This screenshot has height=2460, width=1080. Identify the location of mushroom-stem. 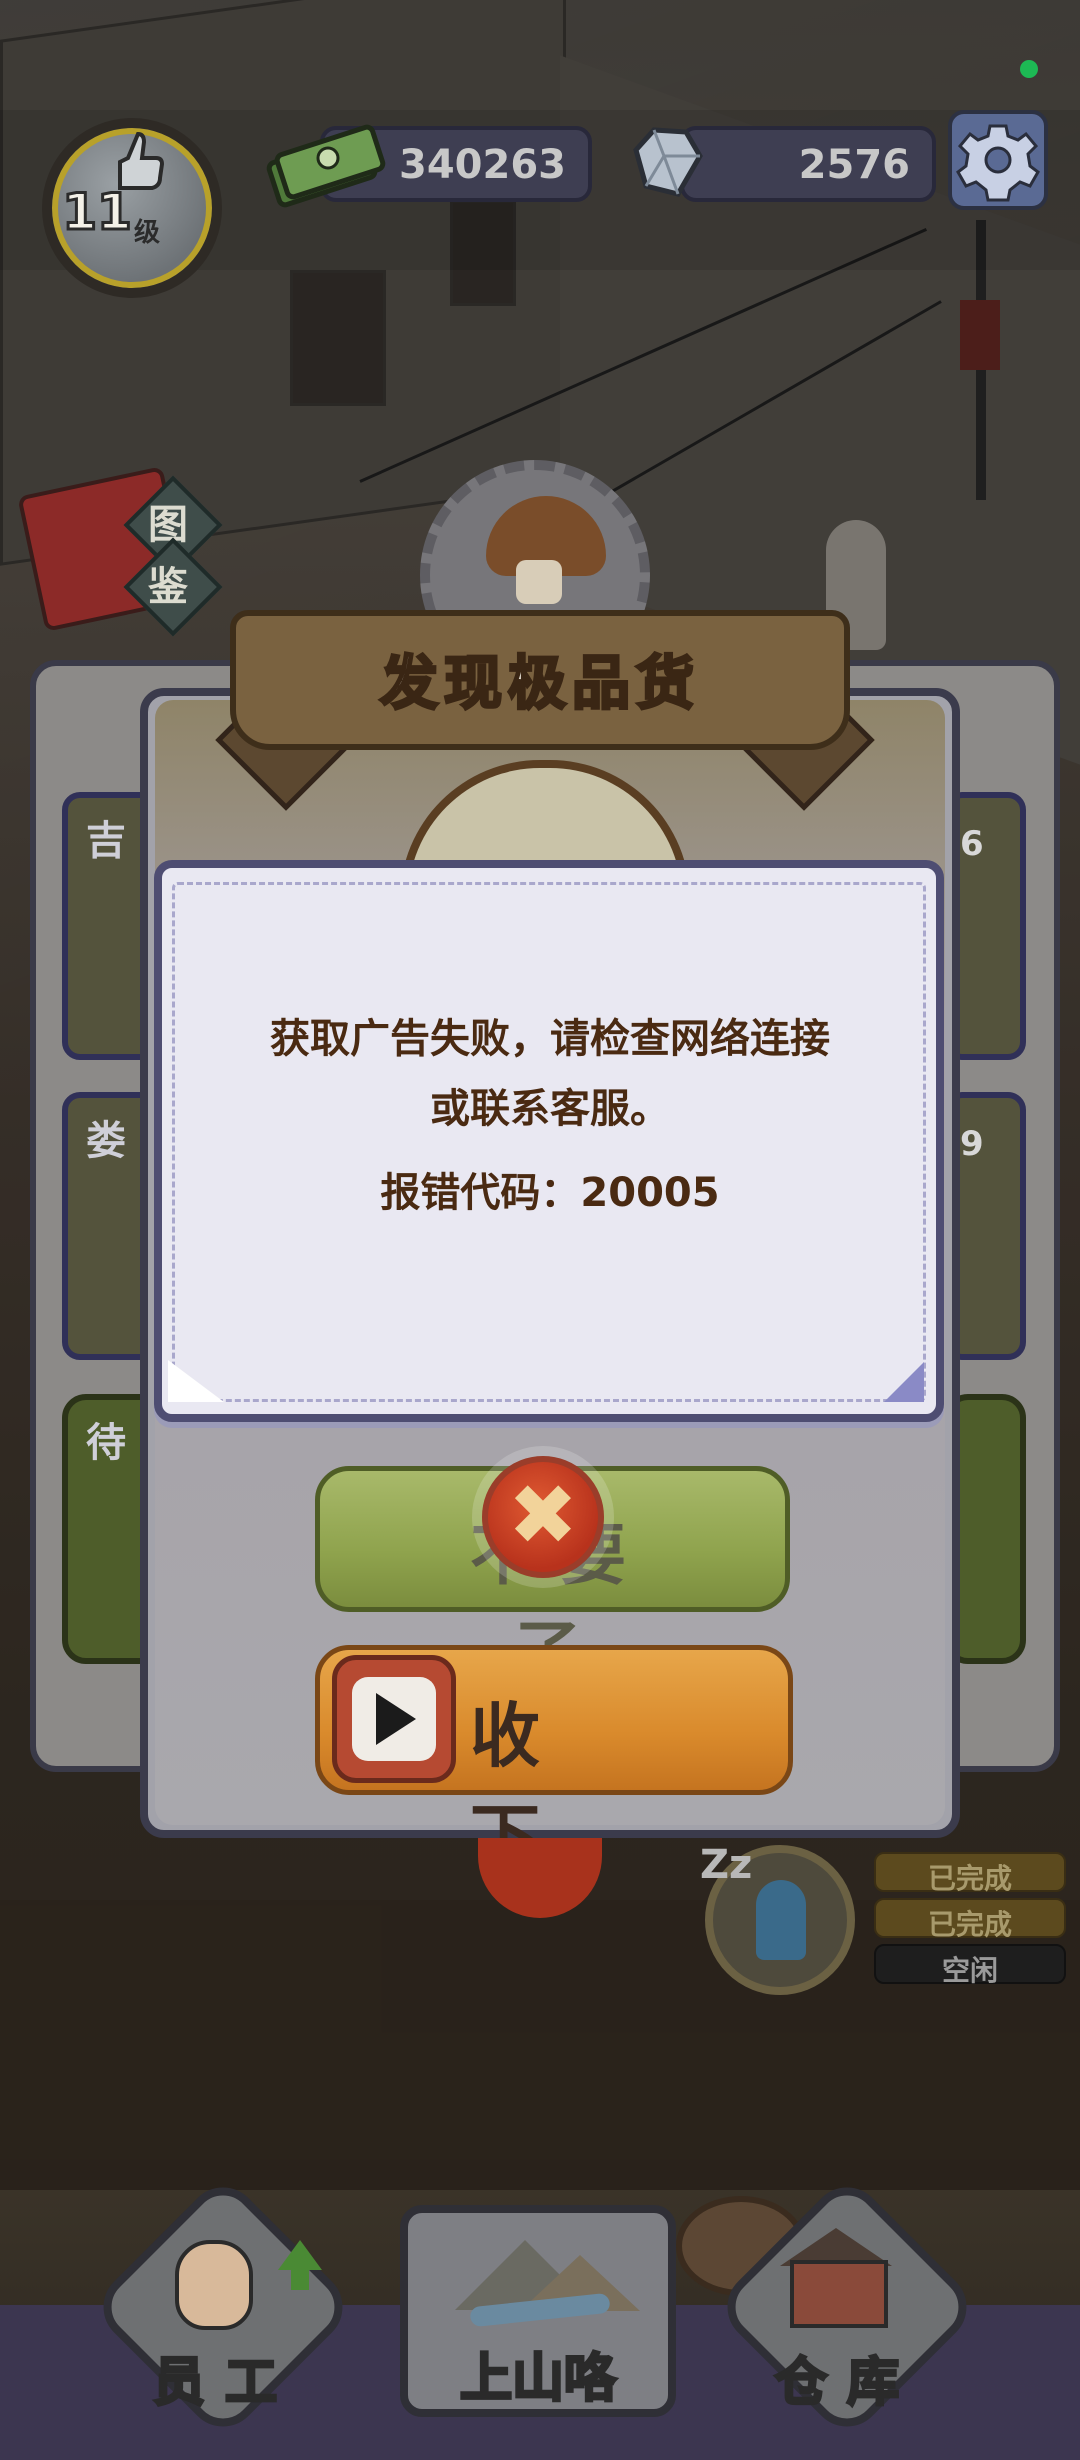
(539, 582).